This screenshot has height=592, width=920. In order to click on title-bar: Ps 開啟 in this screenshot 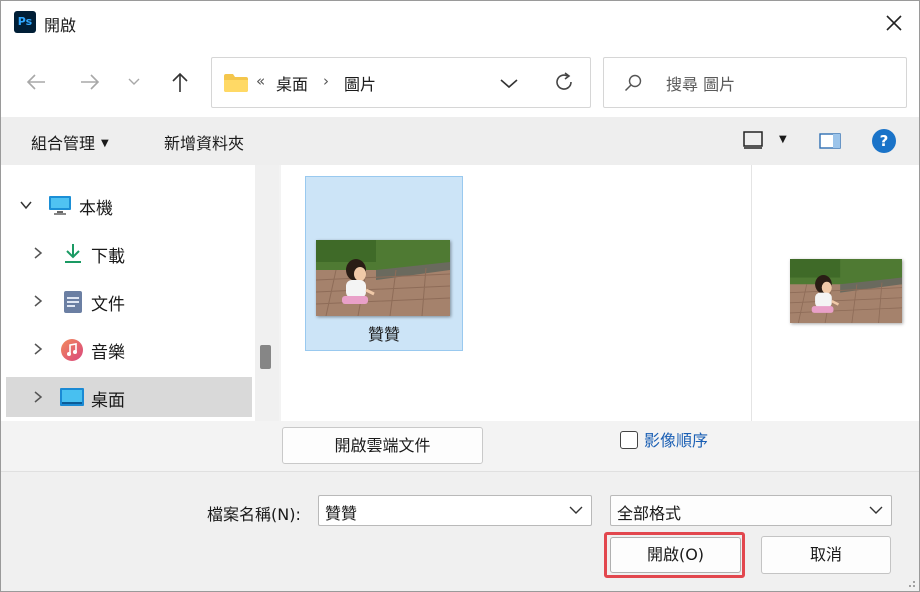, I will do `click(460, 23)`.